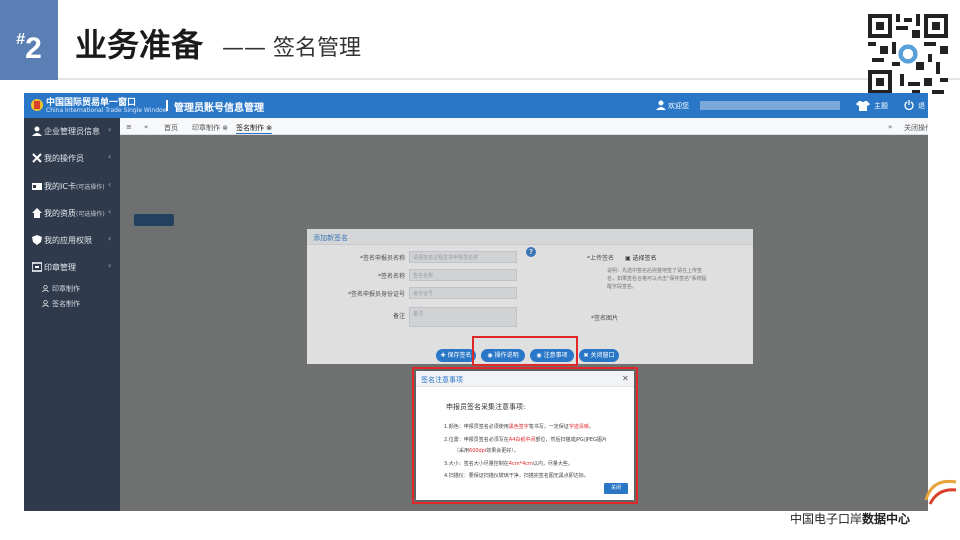  Describe the element at coordinates (916, 128) in the screenshot. I see `close-operations-button: 关闭操作` at that location.